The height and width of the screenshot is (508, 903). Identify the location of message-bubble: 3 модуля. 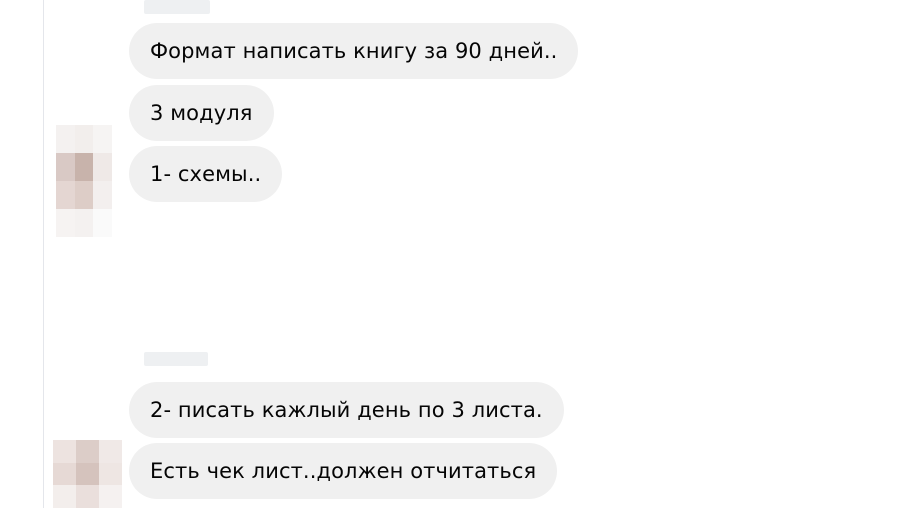
(201, 113).